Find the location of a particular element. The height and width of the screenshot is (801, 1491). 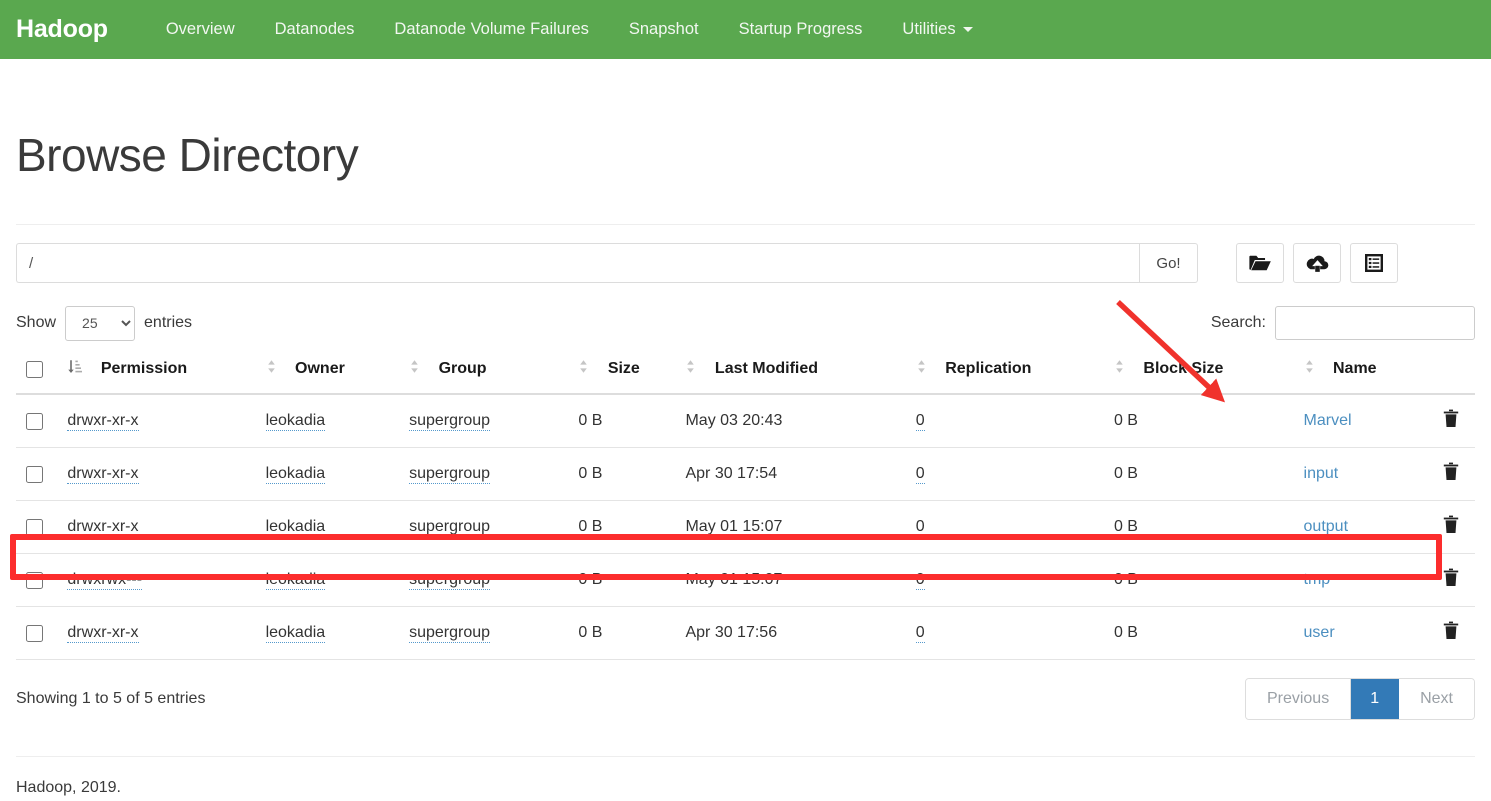

file-name-link: output is located at coordinates (1326, 526).